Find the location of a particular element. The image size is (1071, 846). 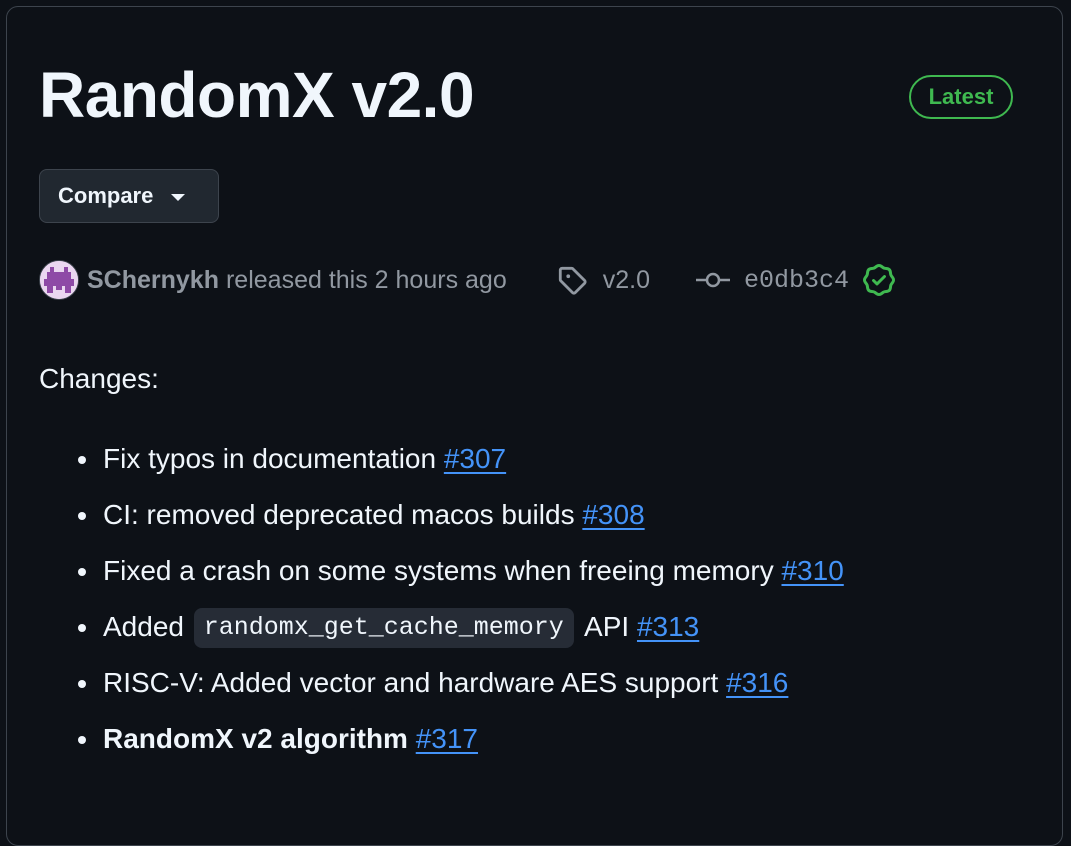

compare-button: Compare is located at coordinates (129, 196).